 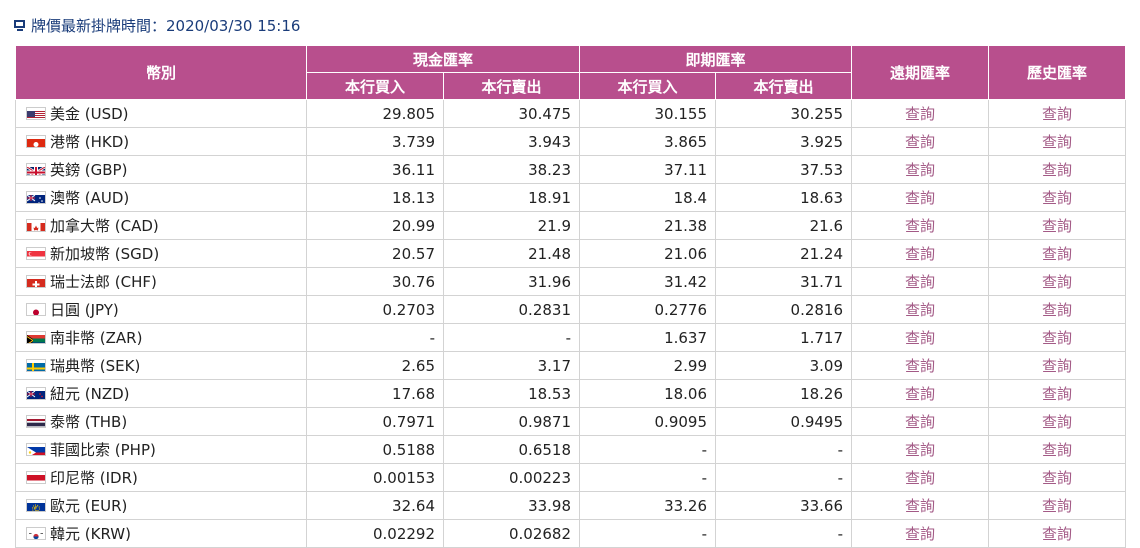 I want to click on header-cash-sell: 本行賣出, so click(x=511, y=86).